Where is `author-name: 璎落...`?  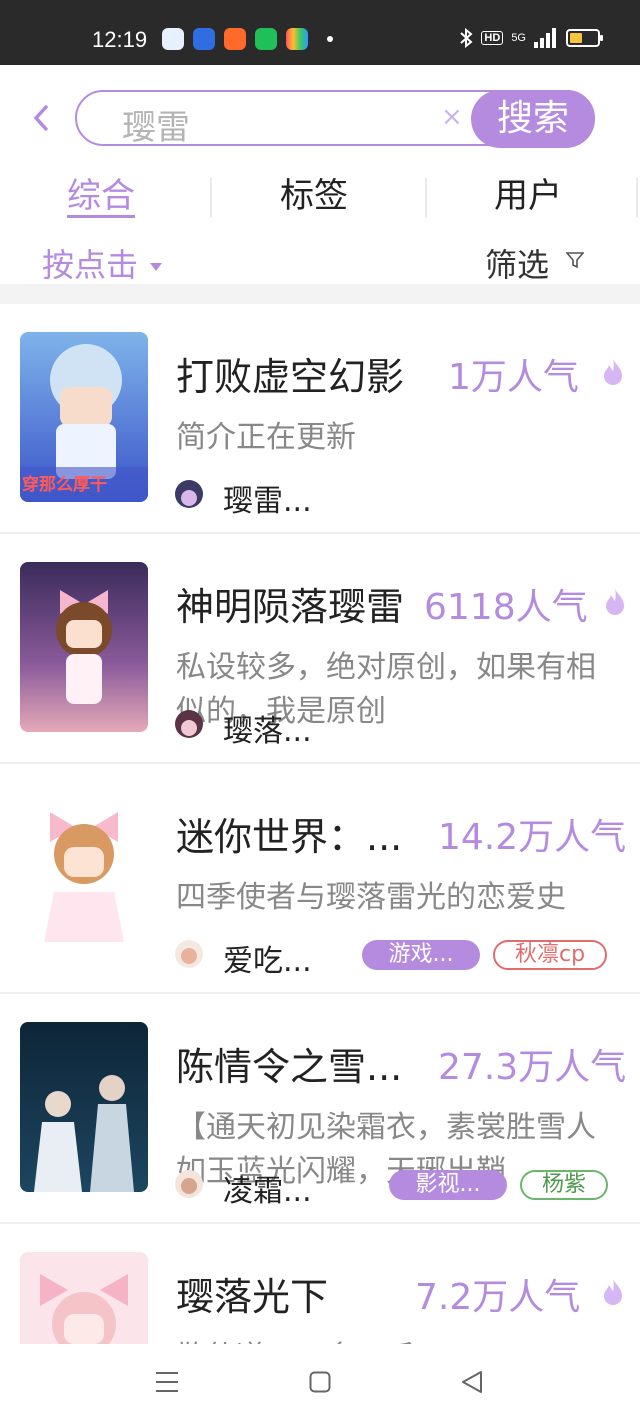
author-name: 璎落... is located at coordinates (267, 731).